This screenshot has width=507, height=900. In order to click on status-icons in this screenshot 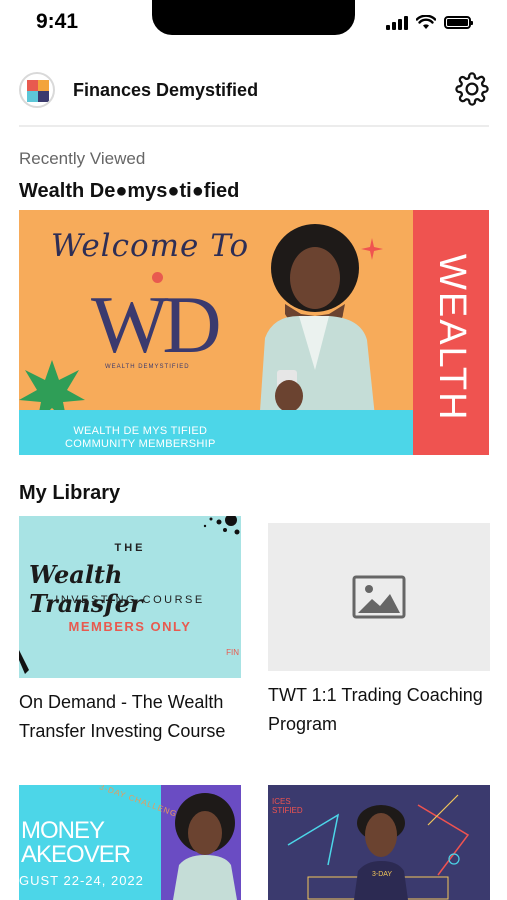, I will do `click(429, 22)`.